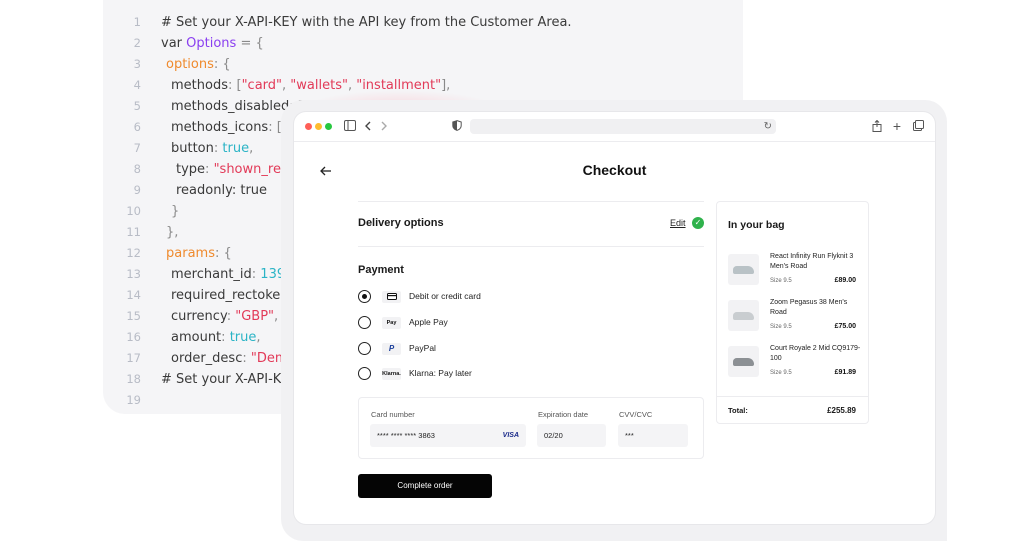  I want to click on code-line: 2 var Options = {, so click(423, 43).